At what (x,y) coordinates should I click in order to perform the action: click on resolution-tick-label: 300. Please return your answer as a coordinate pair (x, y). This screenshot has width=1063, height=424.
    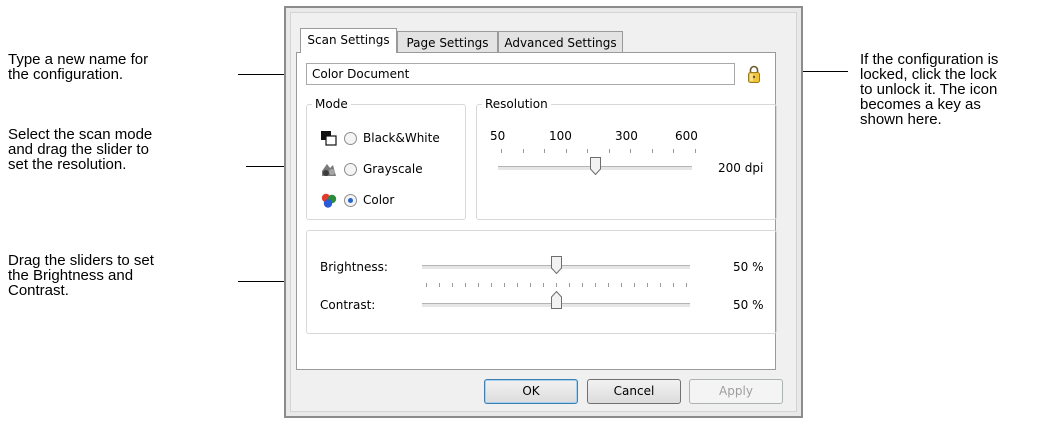
    Looking at the image, I should click on (626, 136).